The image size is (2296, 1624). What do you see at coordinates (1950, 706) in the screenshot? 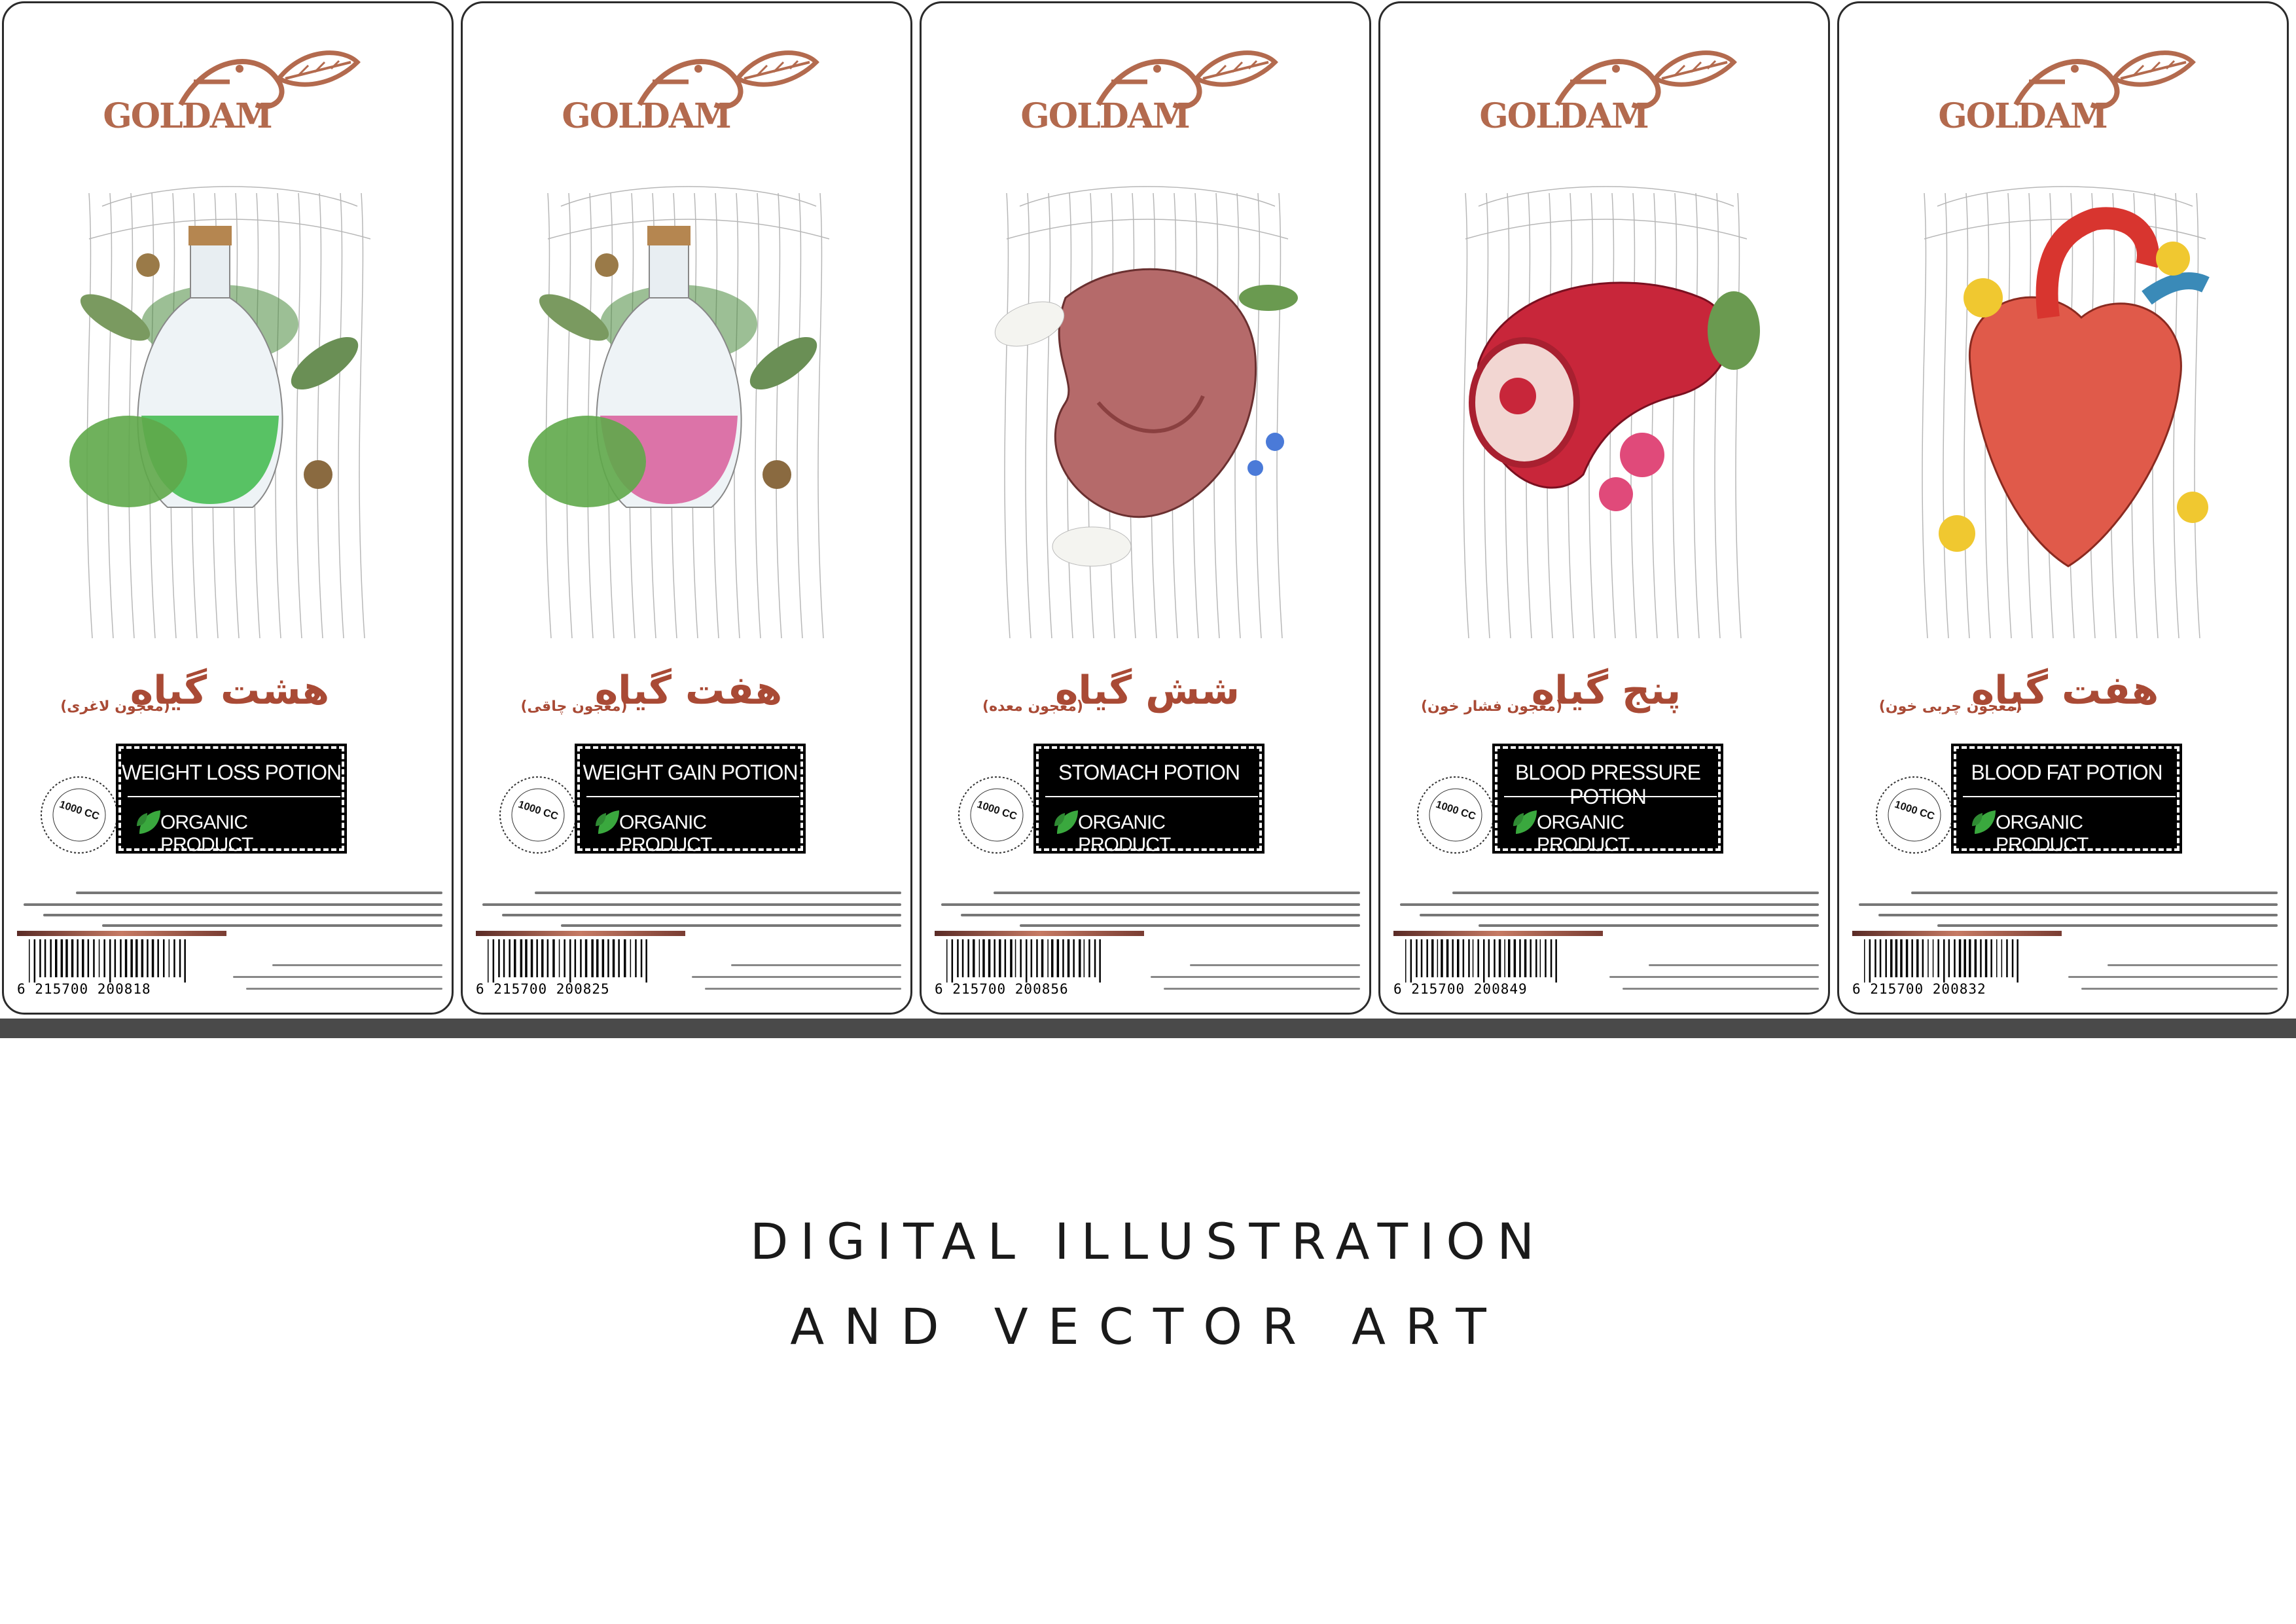
I see `product-subtitle-fa: (معجون چربی خون)` at bounding box center [1950, 706].